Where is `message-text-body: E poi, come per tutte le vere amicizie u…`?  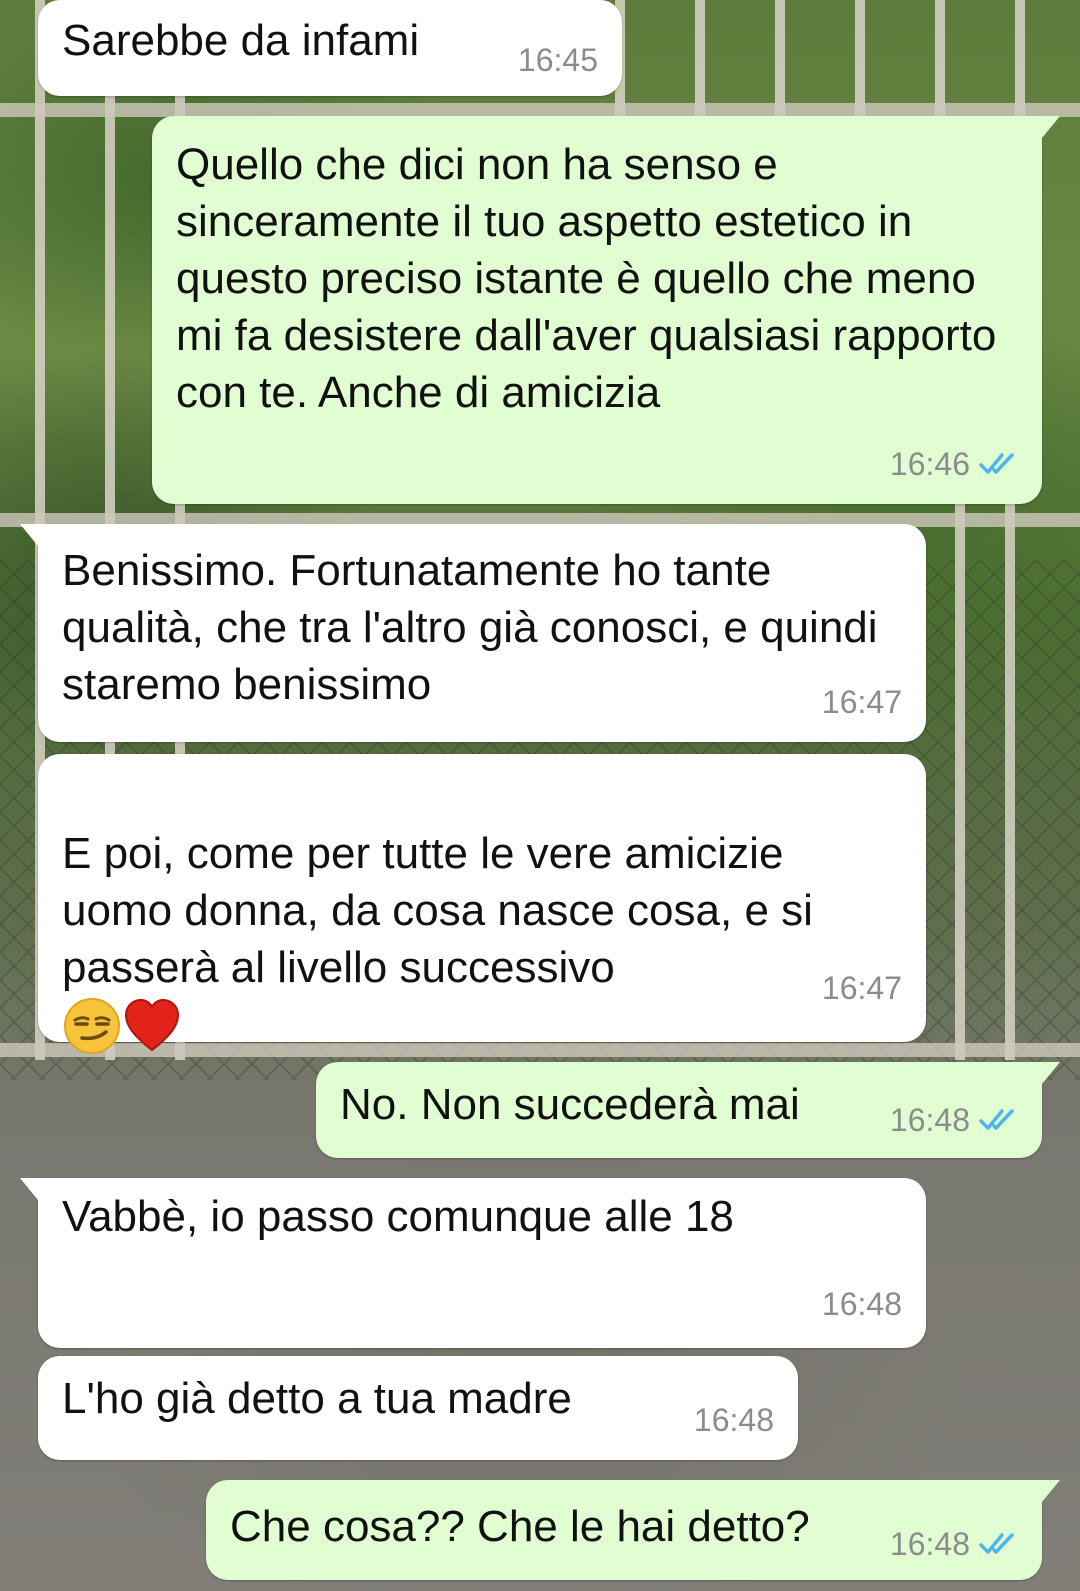 message-text-body: E poi, come per tutte le vere amicizie u… is located at coordinates (437, 910).